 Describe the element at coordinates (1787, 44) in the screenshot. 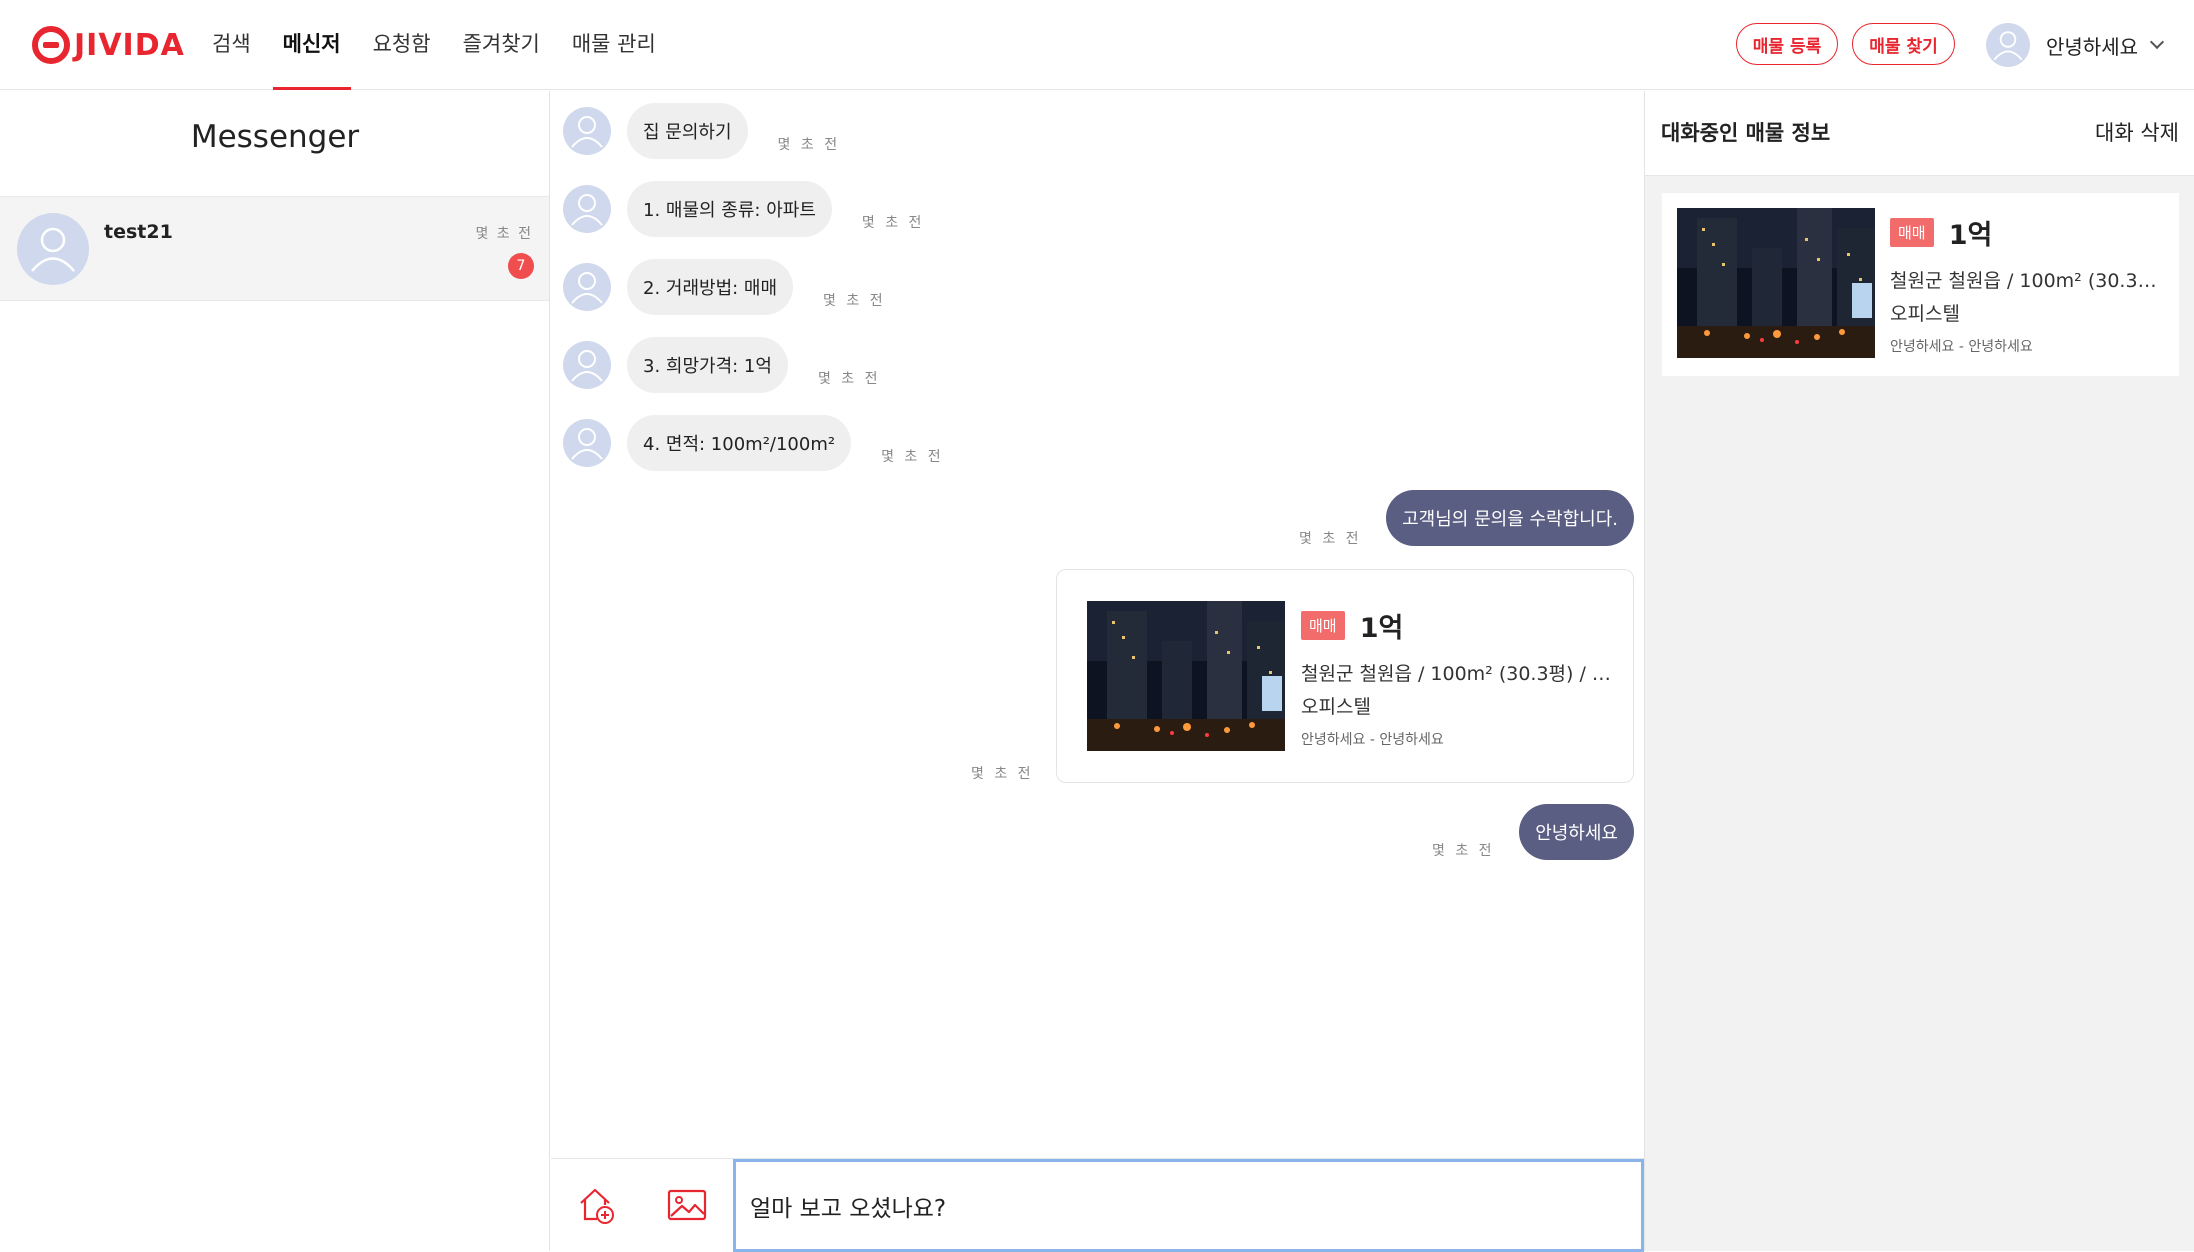

I see `register-listing-button: 매물 등록` at that location.